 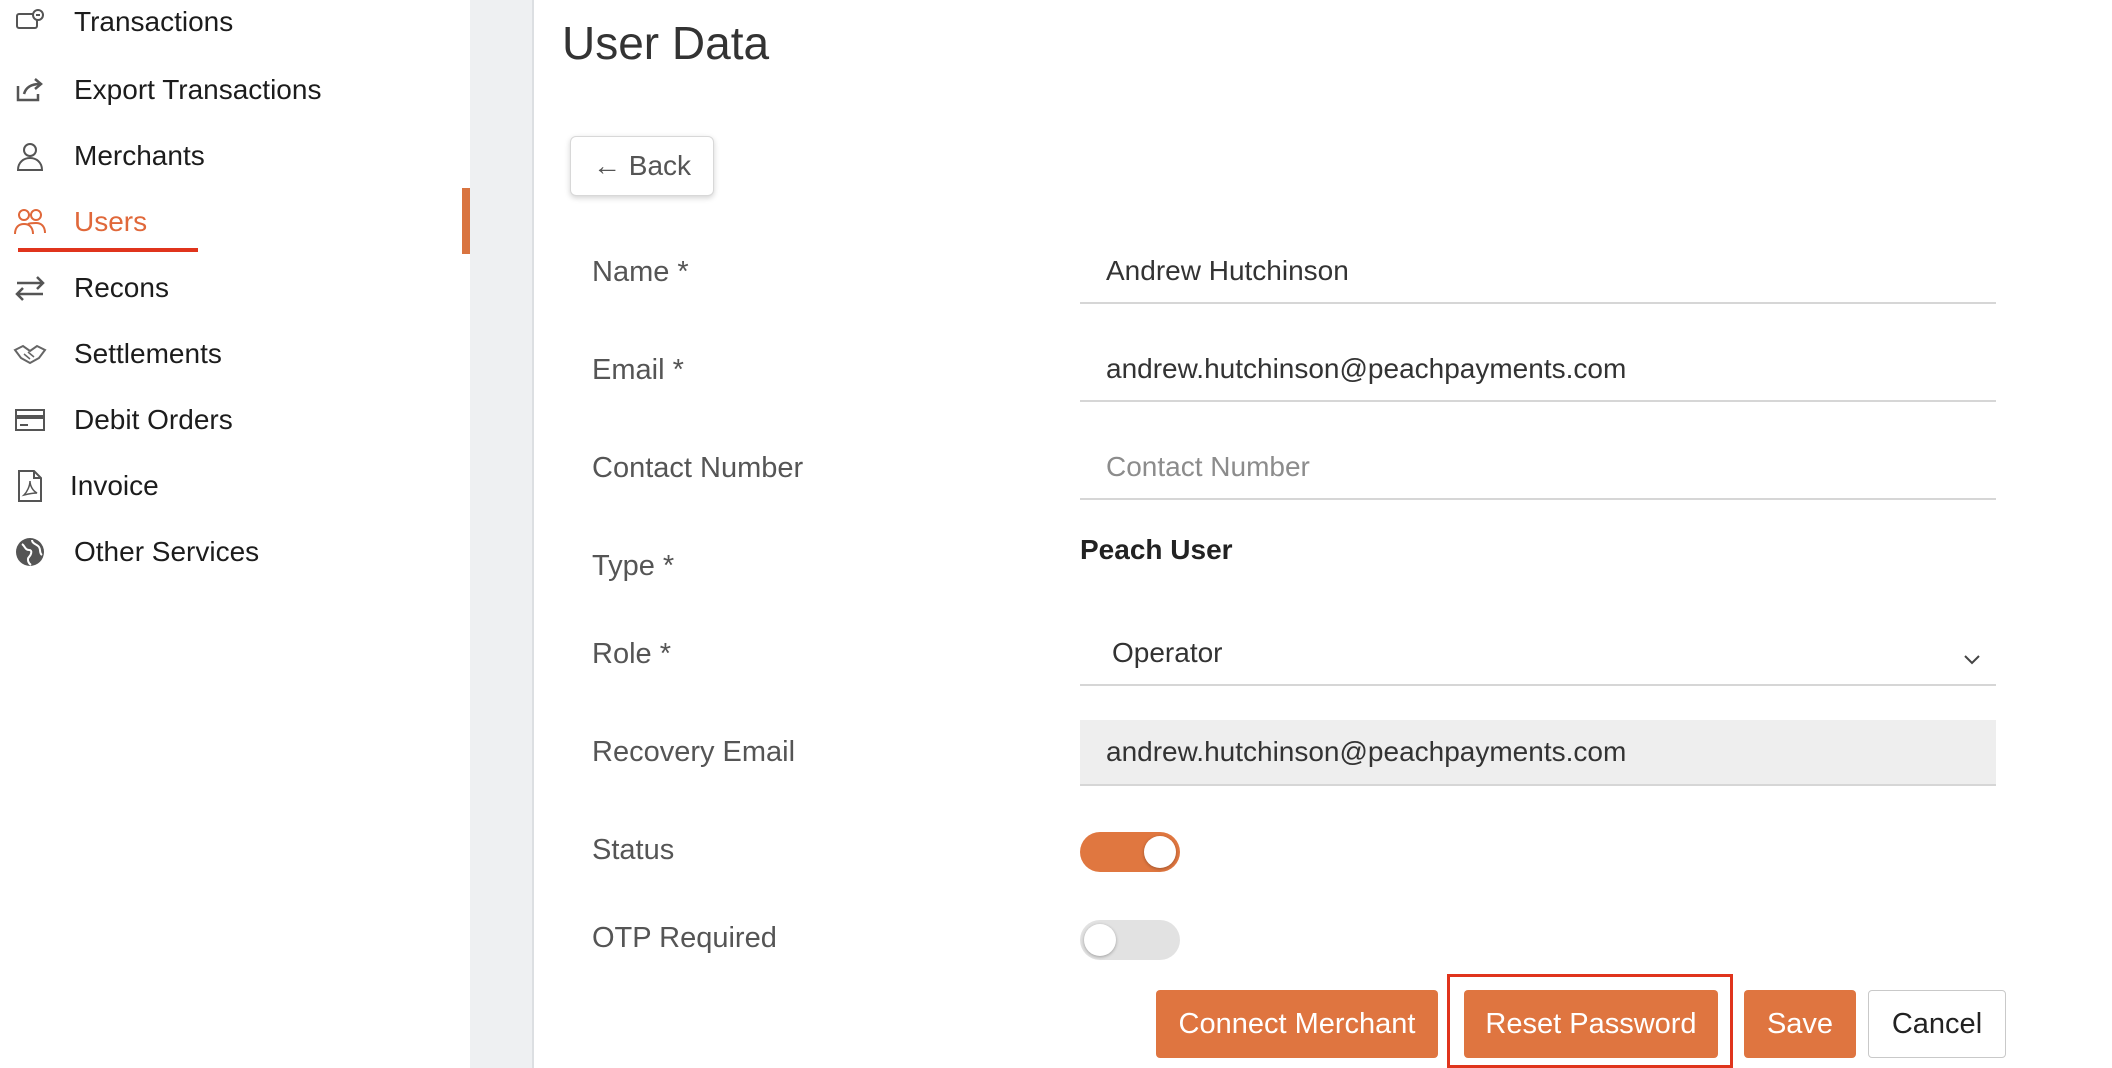 What do you see at coordinates (1550, 752) in the screenshot?
I see `recovery-email-input` at bounding box center [1550, 752].